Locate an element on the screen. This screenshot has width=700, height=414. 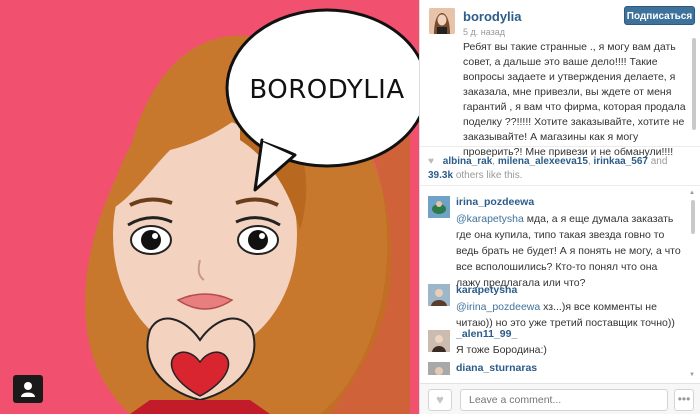
comment-username: karapetysha is located at coordinates (486, 290).